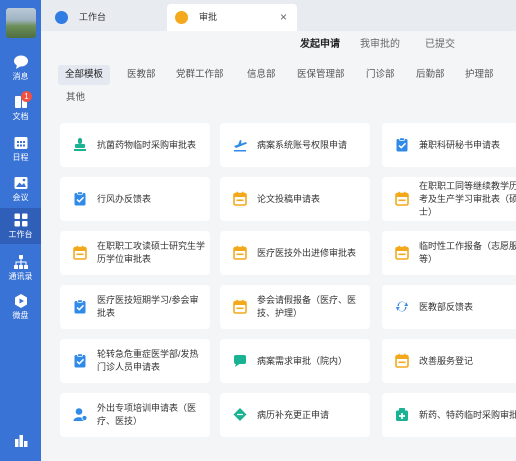 The width and height of the screenshot is (516, 461). What do you see at coordinates (21, 23) in the screenshot?
I see `avatar` at bounding box center [21, 23].